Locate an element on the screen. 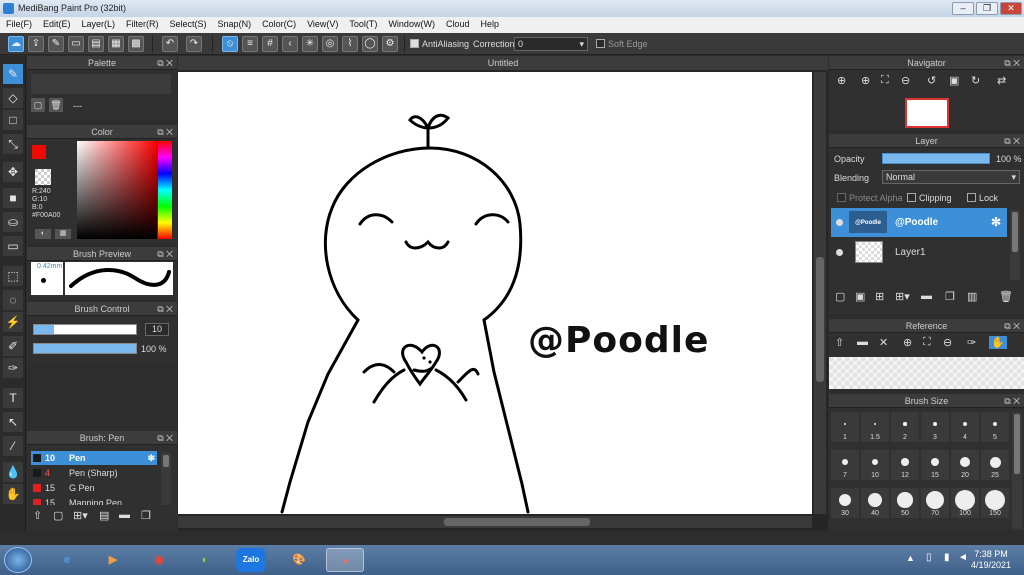  menu-edit: Edit(E) is located at coordinates (56, 23).